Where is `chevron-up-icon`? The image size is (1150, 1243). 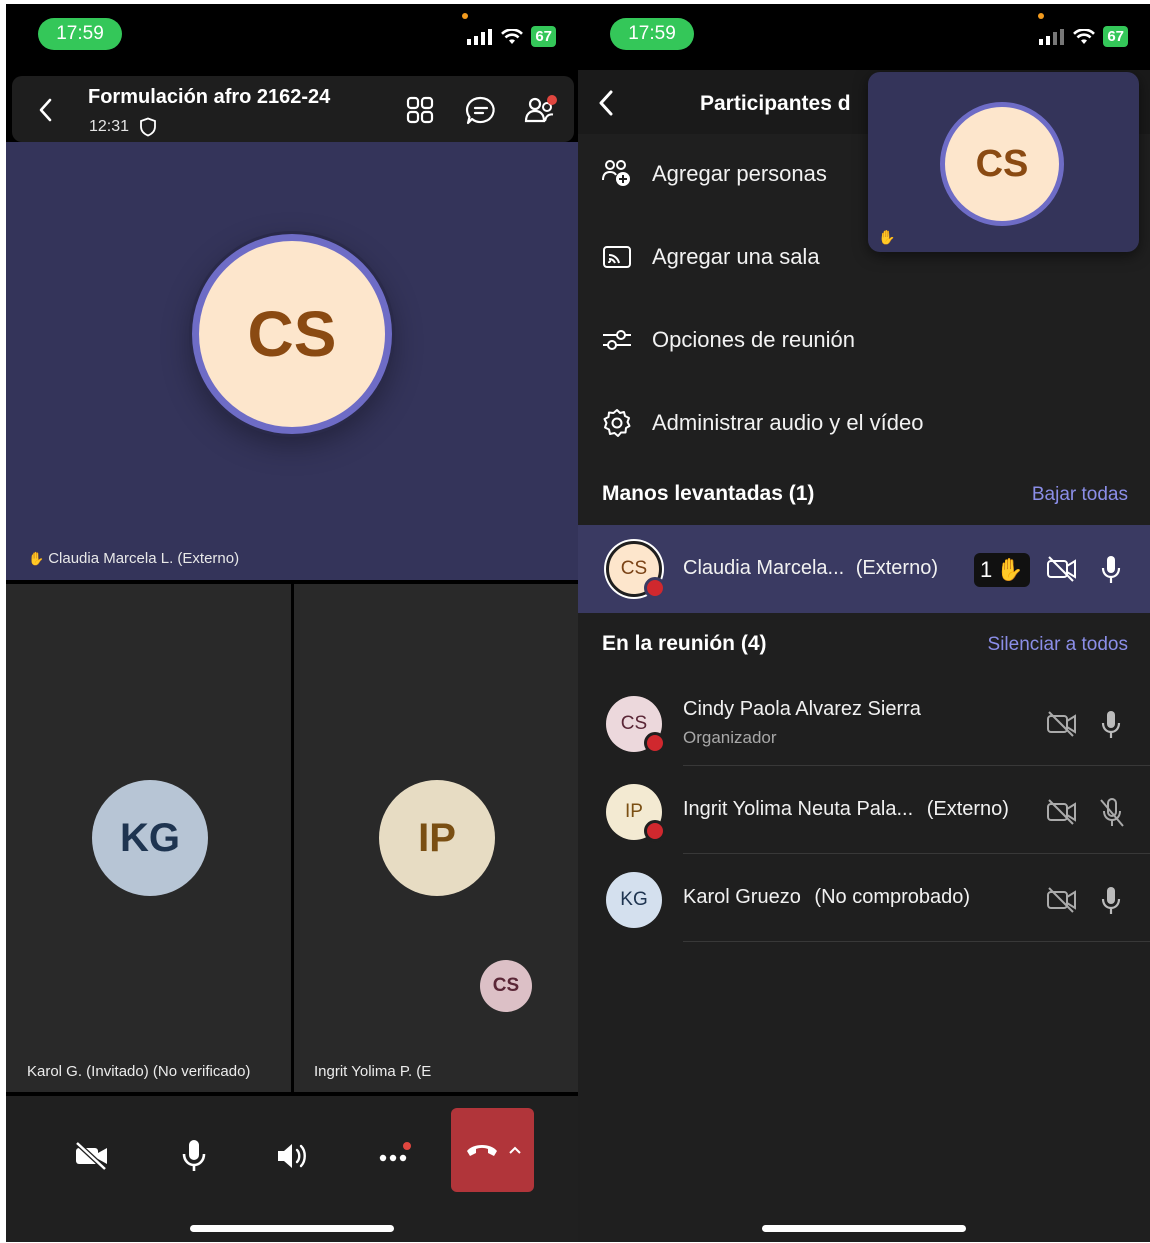
chevron-up-icon is located at coordinates (514, 1150).